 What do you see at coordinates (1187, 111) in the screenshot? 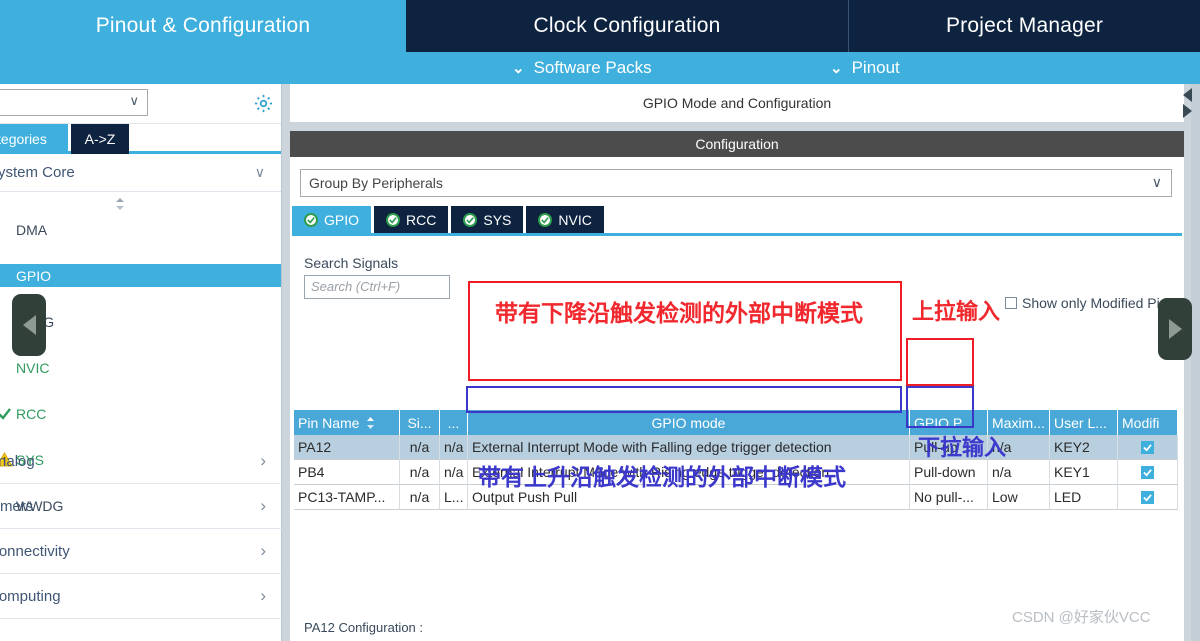
I see `triangle-right-icon` at bounding box center [1187, 111].